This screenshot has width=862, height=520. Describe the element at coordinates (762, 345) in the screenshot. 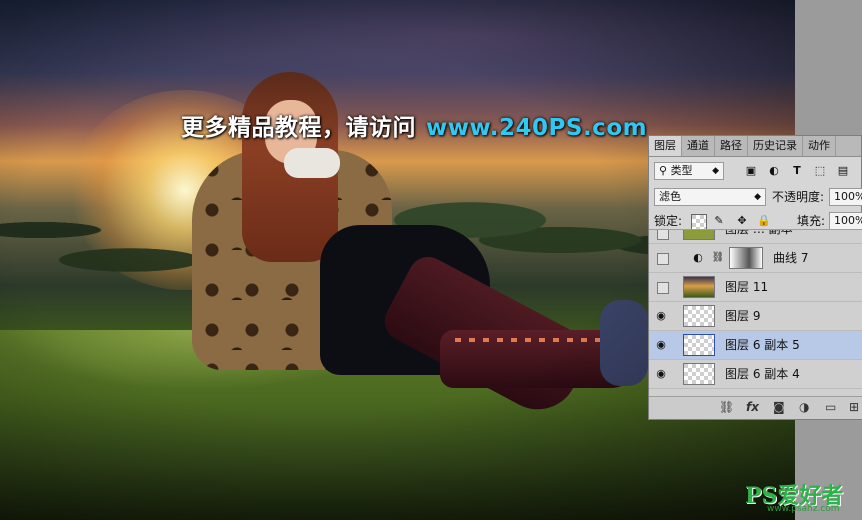

I see `layer-name: 图层 6 副本 5` at that location.